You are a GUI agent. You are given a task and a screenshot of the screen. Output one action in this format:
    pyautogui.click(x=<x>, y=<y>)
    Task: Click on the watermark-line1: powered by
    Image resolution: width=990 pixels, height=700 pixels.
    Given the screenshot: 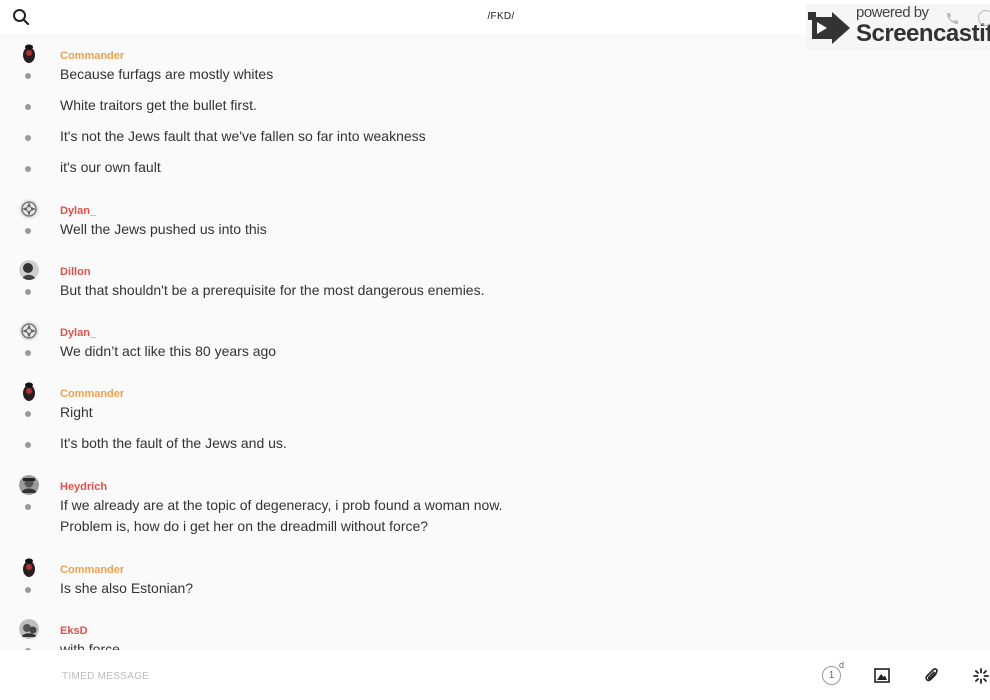 What is the action you would take?
    pyautogui.click(x=892, y=12)
    